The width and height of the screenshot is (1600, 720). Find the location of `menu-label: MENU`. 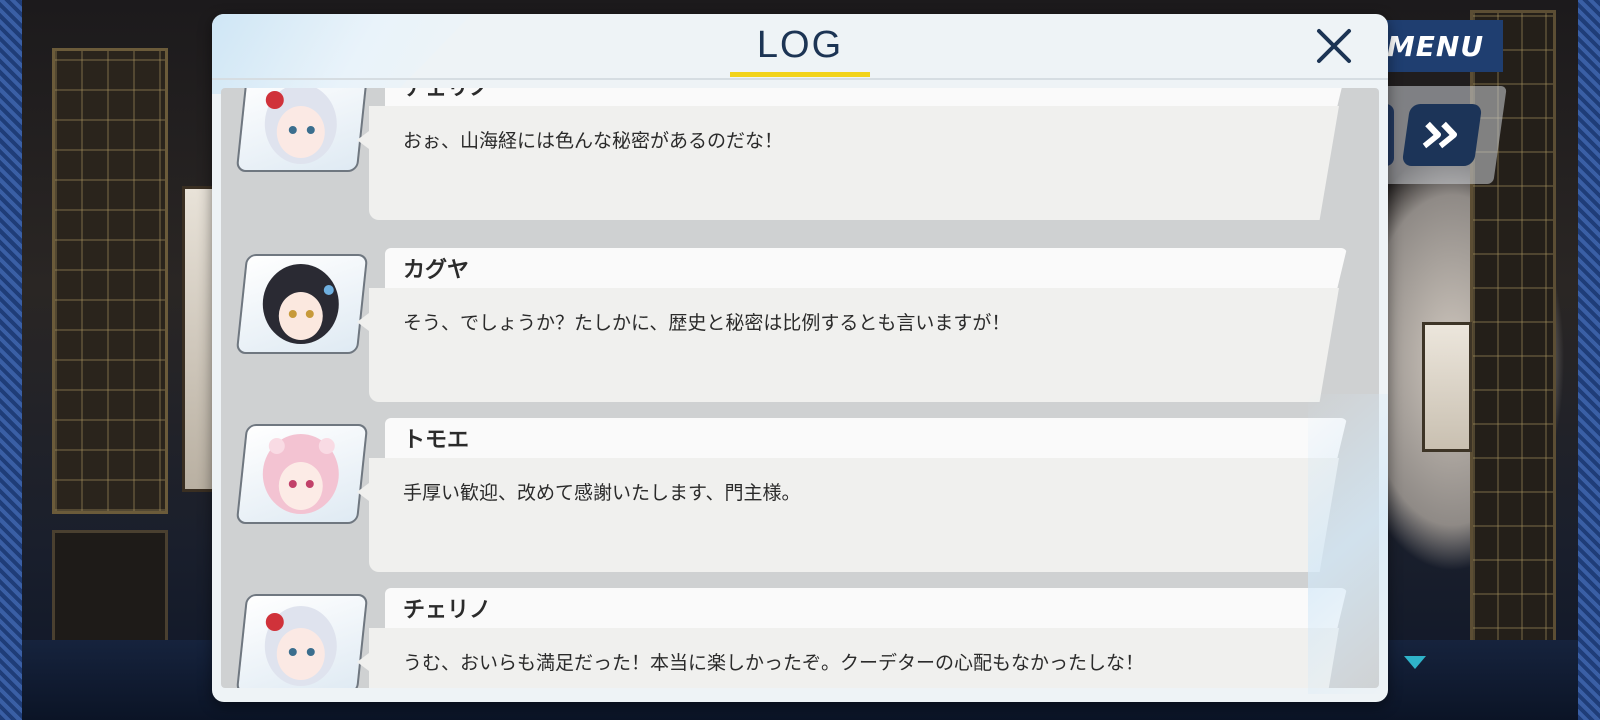

menu-label: MENU is located at coordinates (1435, 46).